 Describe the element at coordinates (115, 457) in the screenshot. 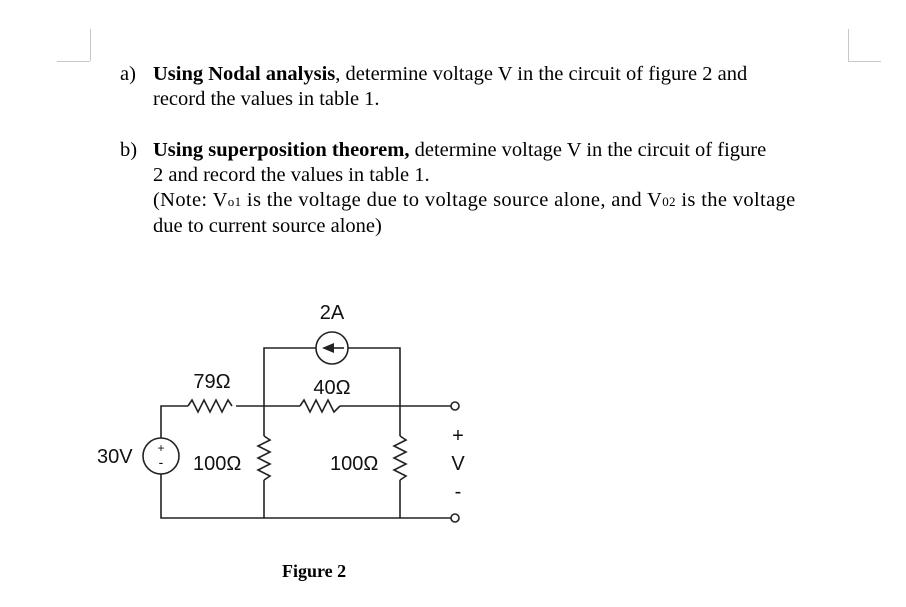

I see `label-voltage-source: 30V` at that location.